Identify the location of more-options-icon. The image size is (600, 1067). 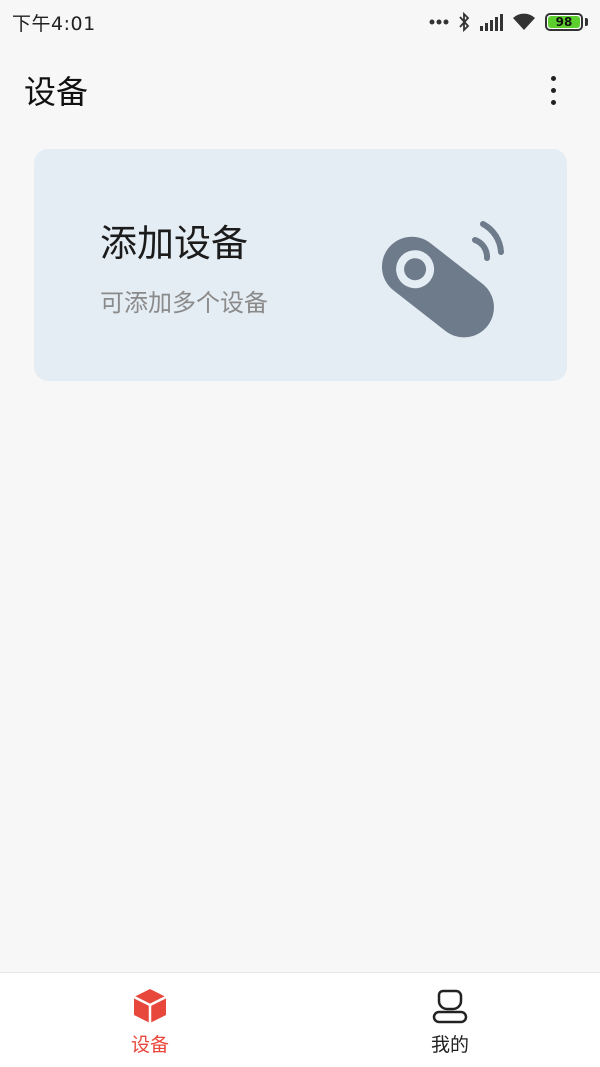
(553, 78).